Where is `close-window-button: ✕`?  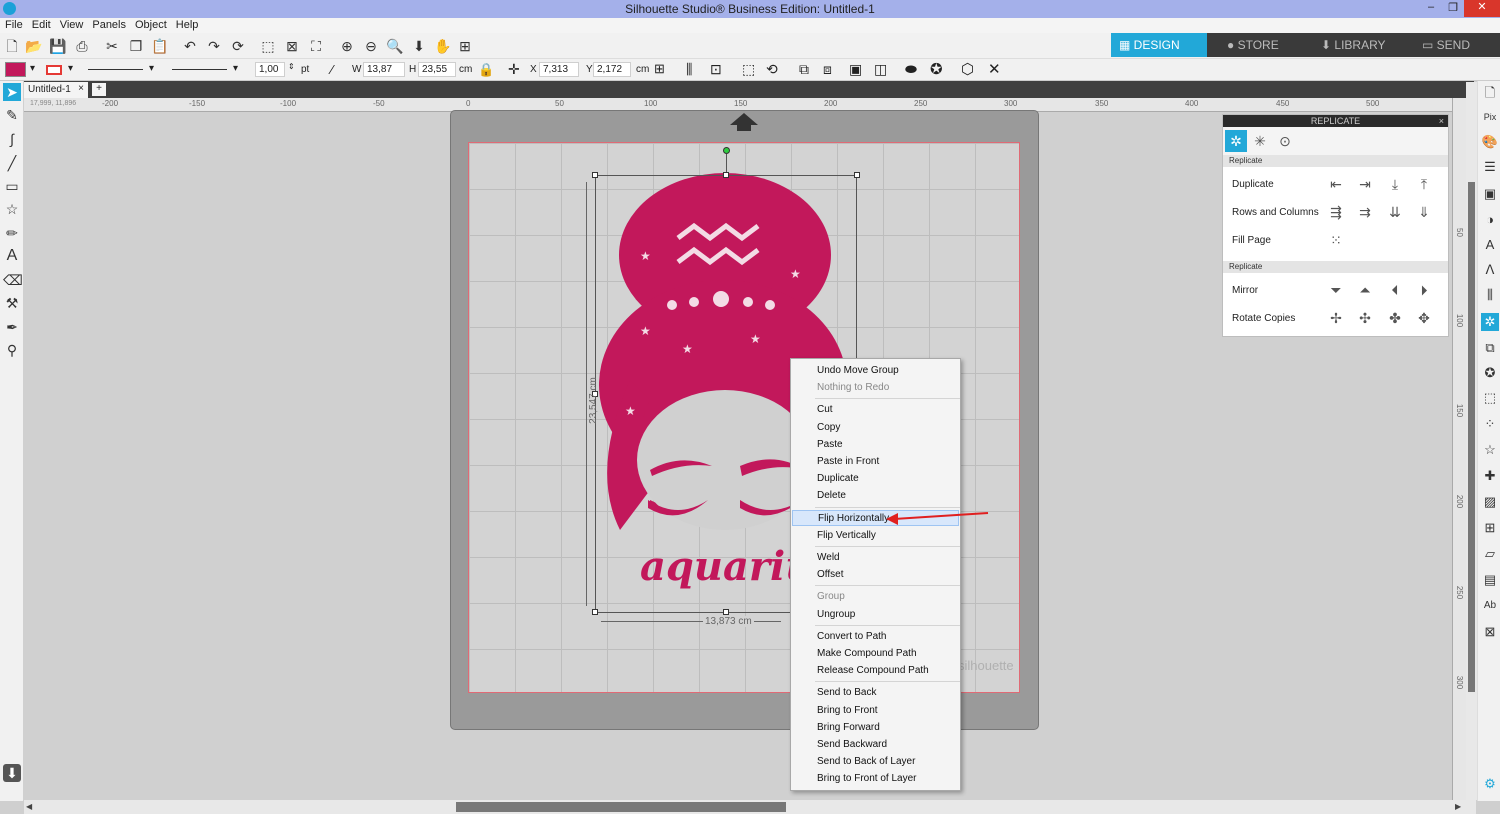
close-window-button: ✕ is located at coordinates (1482, 8).